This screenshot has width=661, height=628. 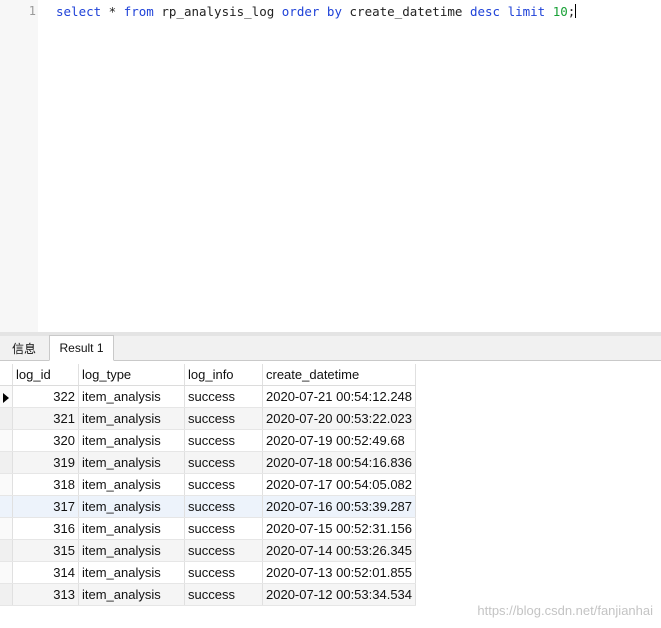 What do you see at coordinates (560, 11) in the screenshot?
I see `token-limit-number: 10` at bounding box center [560, 11].